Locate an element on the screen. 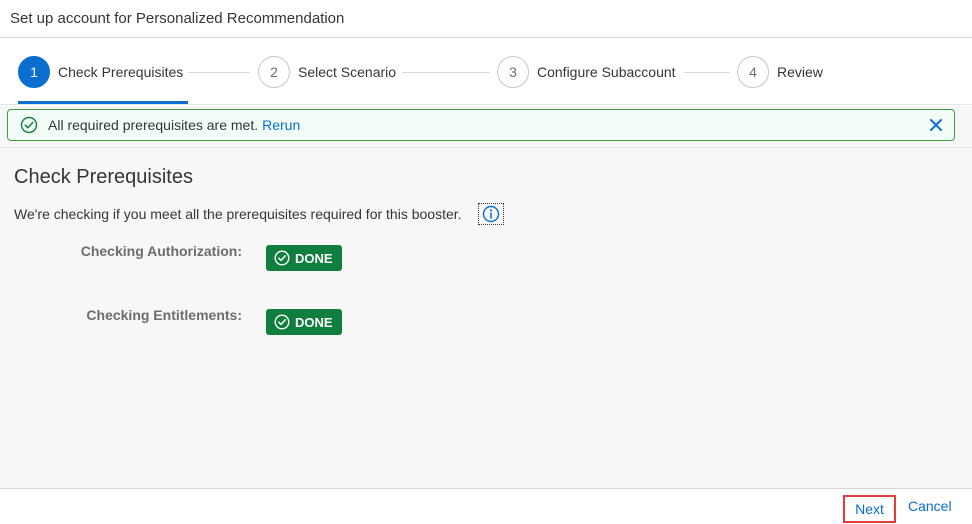 Image resolution: width=972 pixels, height=524 pixels. wizard-step-check-prerequisites: 1 Check Prerequisites is located at coordinates (100, 72).